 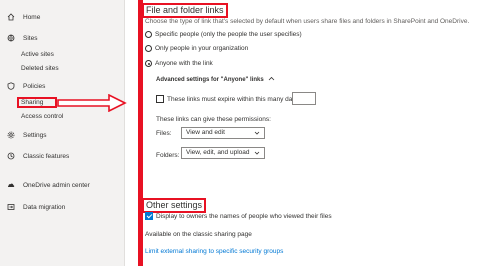 What do you see at coordinates (272, 78) in the screenshot?
I see `chevron-up-icon` at bounding box center [272, 78].